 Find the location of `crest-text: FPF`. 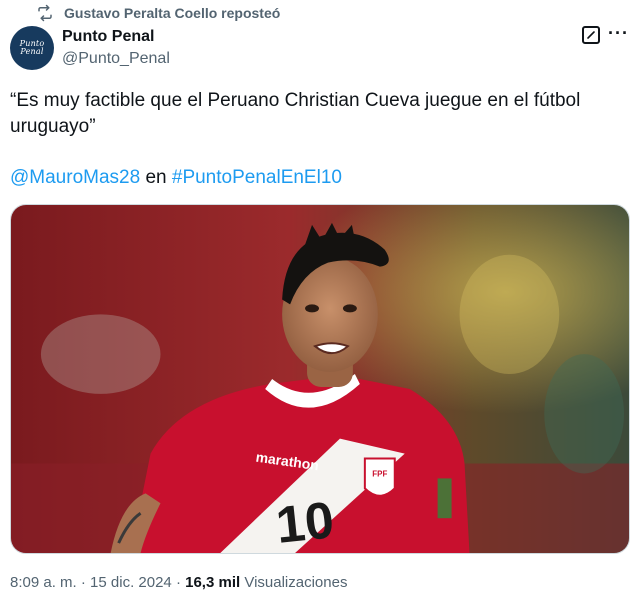

crest-text: FPF is located at coordinates (379, 473).